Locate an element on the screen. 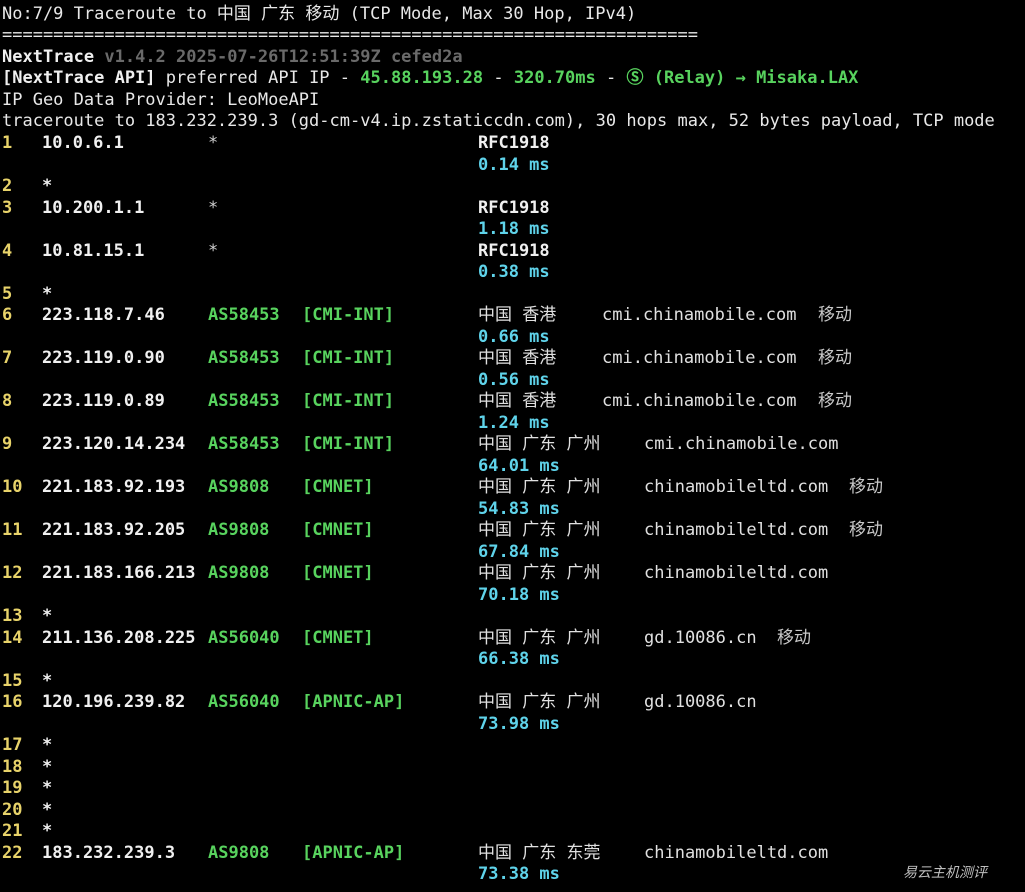 The image size is (1025, 892). hop-latency: 1.18 ms is located at coordinates (514, 229).